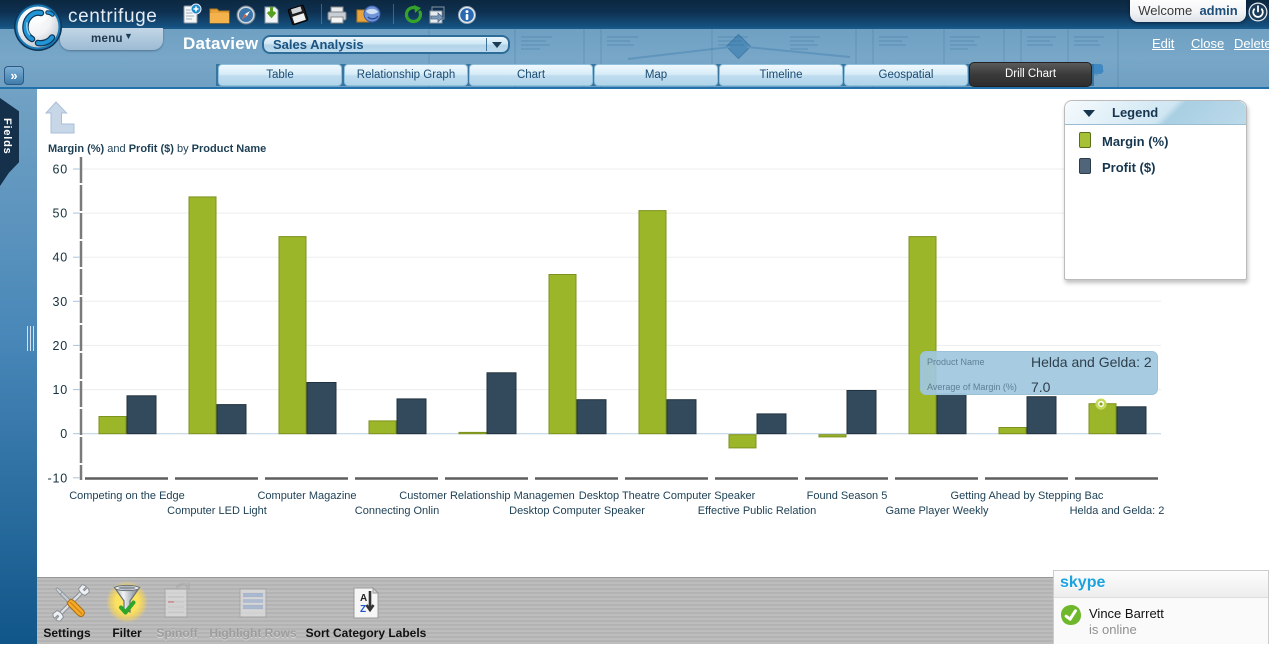 The height and width of the screenshot is (649, 1269). I want to click on svg-text: A, so click(363, 598).